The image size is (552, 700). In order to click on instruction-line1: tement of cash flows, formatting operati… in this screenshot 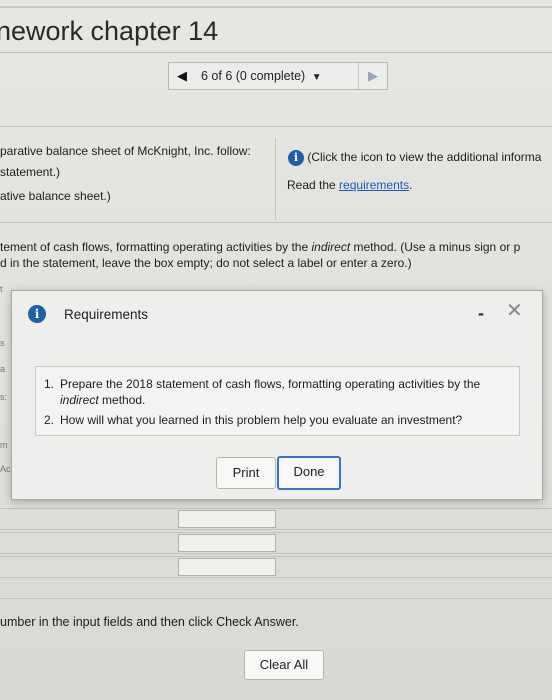, I will do `click(260, 247)`.